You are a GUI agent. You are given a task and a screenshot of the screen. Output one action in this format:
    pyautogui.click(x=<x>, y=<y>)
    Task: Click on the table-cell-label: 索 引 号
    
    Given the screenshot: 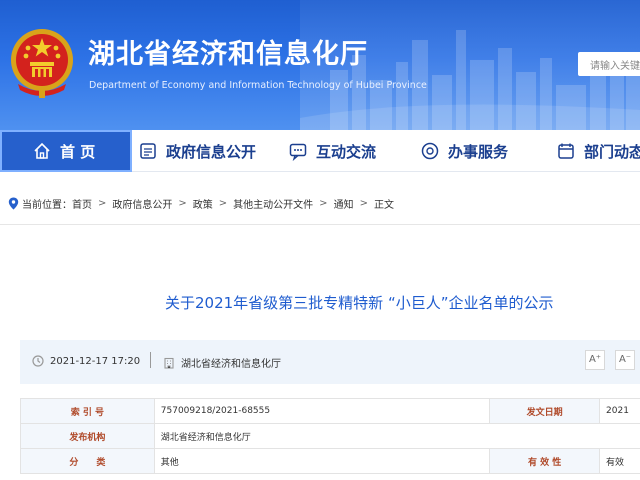 What is the action you would take?
    pyautogui.click(x=87, y=411)
    